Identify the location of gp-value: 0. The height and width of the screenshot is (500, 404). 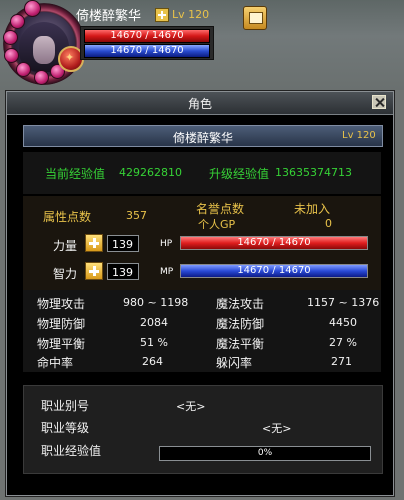
(328, 223).